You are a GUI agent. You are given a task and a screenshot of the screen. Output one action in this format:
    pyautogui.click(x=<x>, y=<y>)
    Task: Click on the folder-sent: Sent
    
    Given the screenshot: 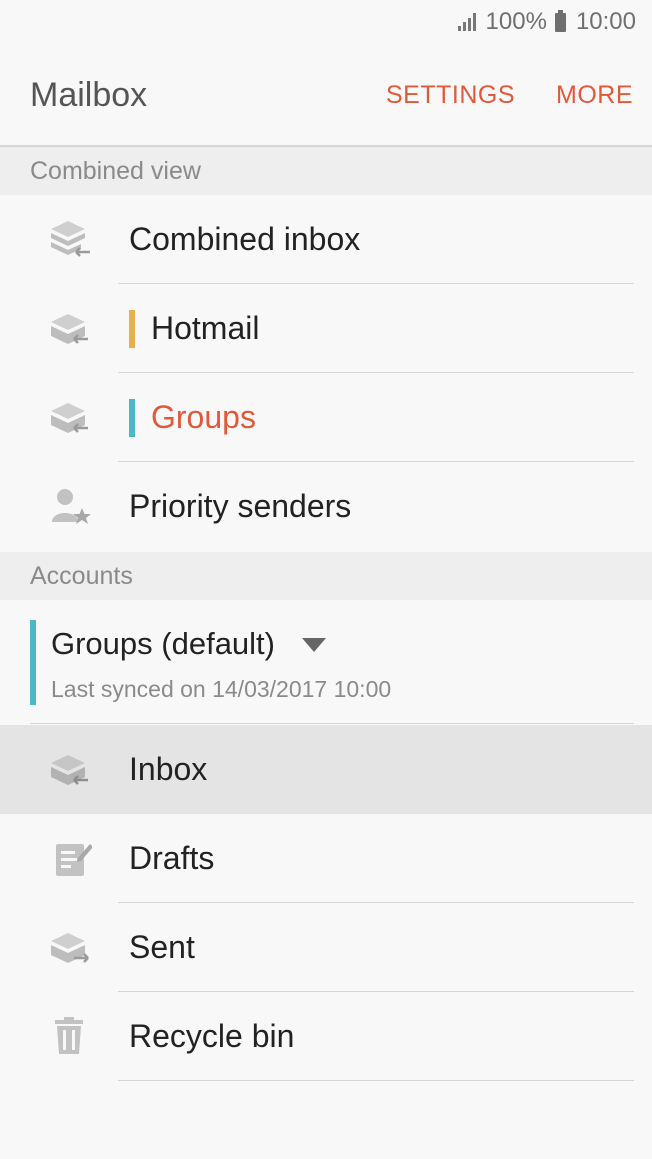 What is the action you would take?
    pyautogui.click(x=326, y=947)
    